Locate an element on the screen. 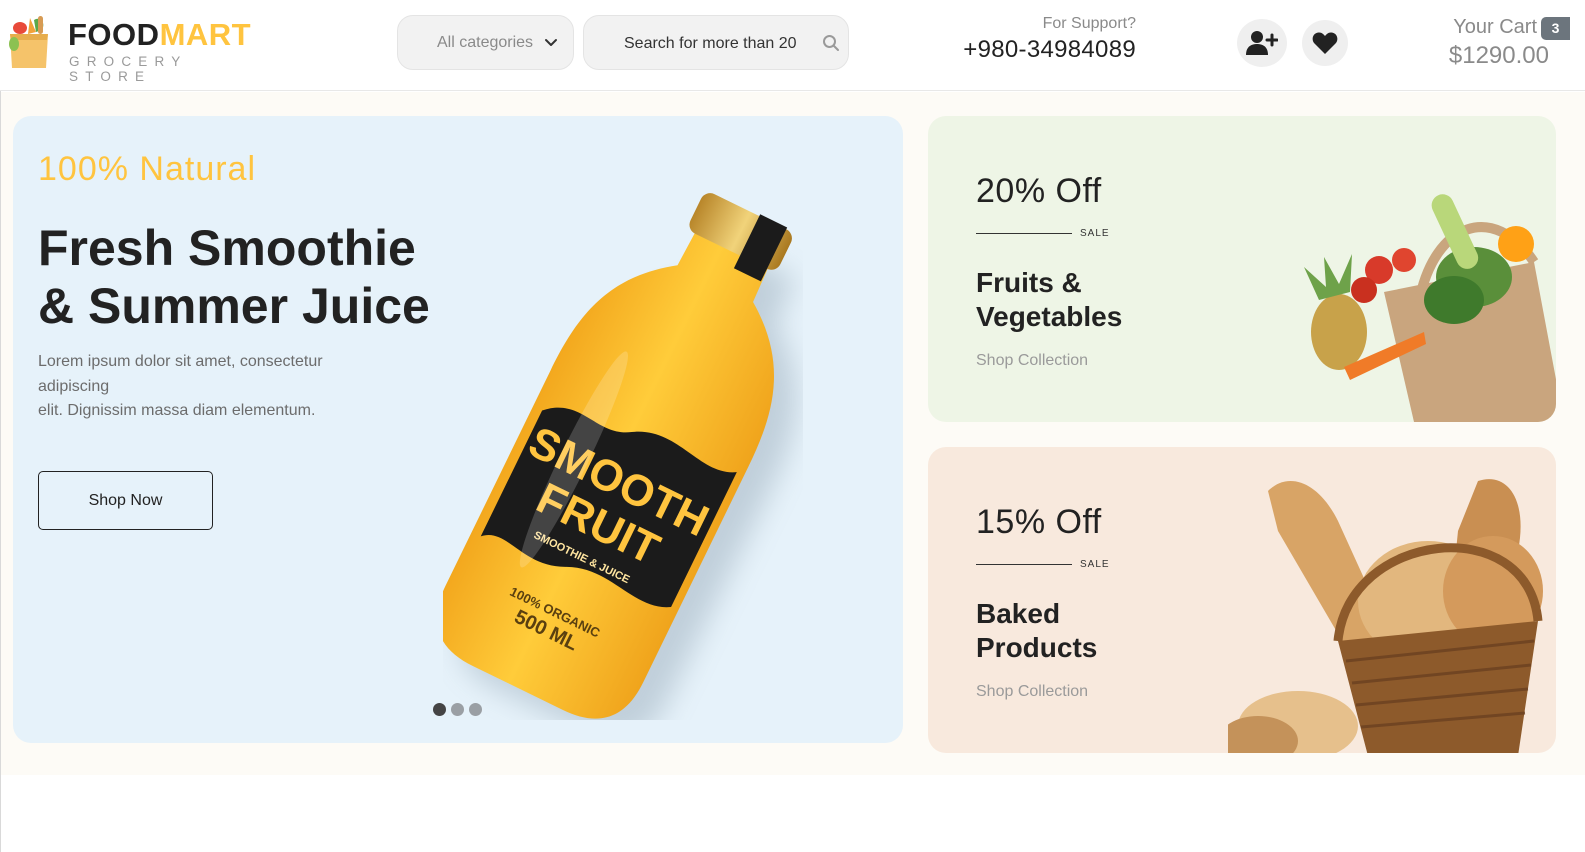 This screenshot has height=852, width=1585. category-select: All categories is located at coordinates (485, 42).